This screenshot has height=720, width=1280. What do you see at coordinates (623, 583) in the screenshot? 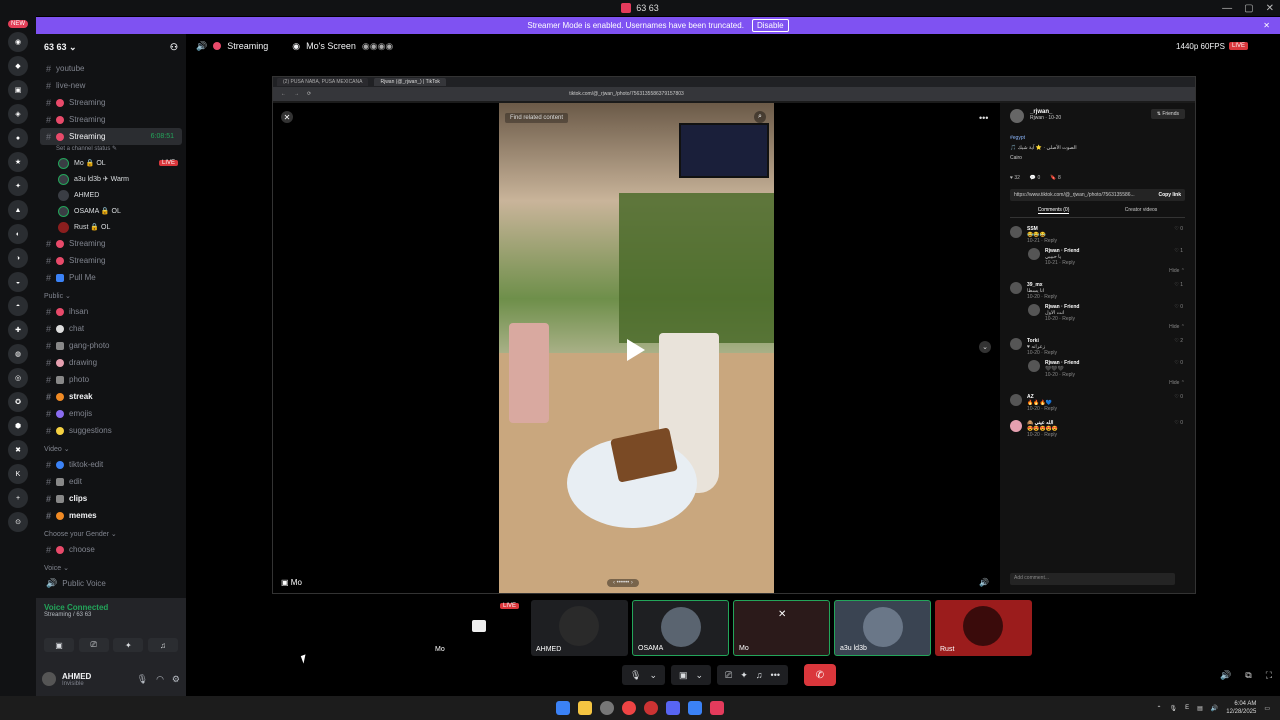
I see `photo-nav: ‹ •••••• ›` at bounding box center [623, 583].